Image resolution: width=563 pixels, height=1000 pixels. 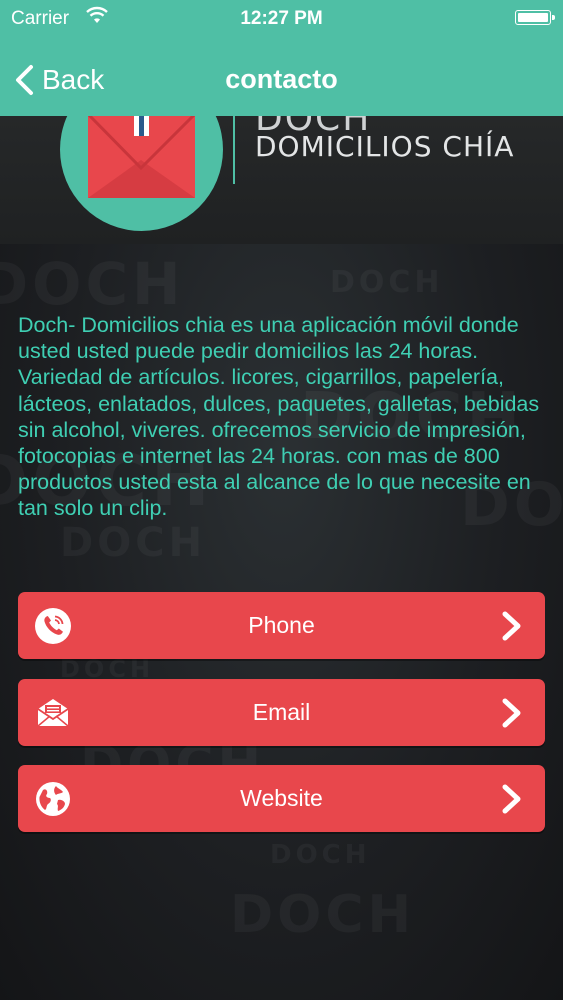 I want to click on website-button: Website, so click(x=281, y=798).